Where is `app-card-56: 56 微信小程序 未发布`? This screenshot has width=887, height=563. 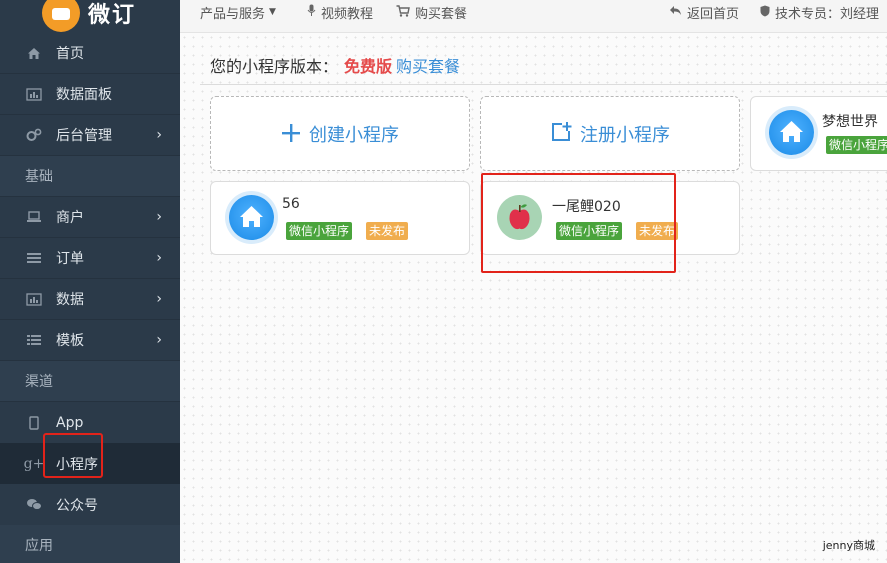
app-card-56: 56 微信小程序 未发布 is located at coordinates (340, 218).